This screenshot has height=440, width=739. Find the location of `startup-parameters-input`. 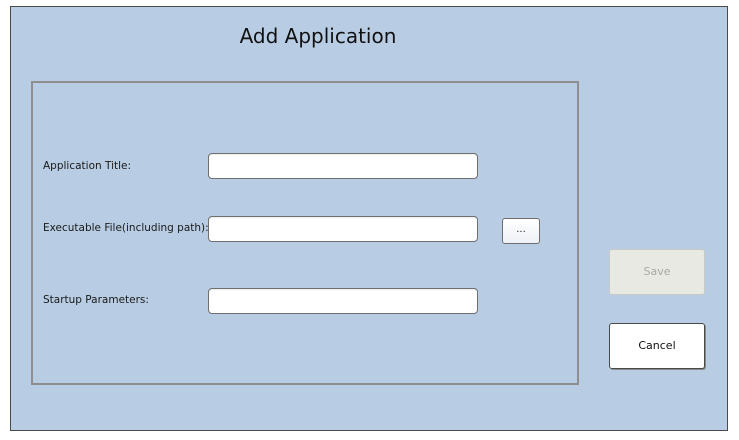

startup-parameters-input is located at coordinates (343, 301).